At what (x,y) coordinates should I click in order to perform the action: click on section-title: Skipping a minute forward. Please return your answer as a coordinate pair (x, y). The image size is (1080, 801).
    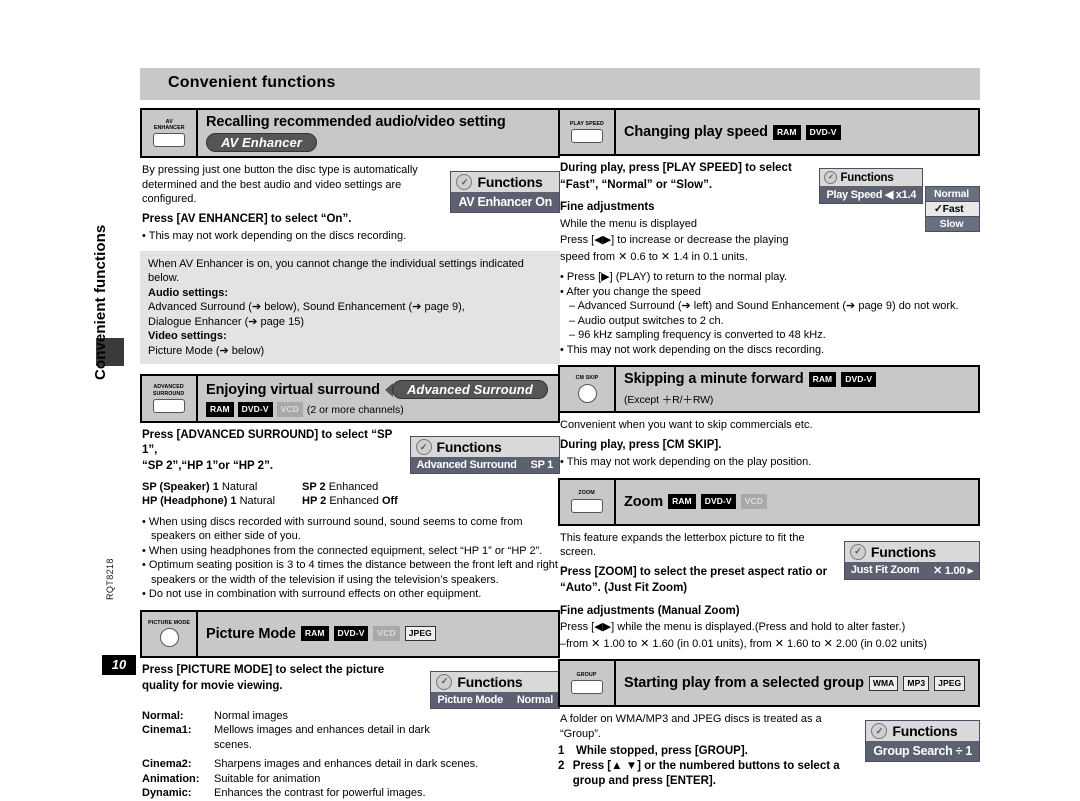
    Looking at the image, I should click on (714, 379).